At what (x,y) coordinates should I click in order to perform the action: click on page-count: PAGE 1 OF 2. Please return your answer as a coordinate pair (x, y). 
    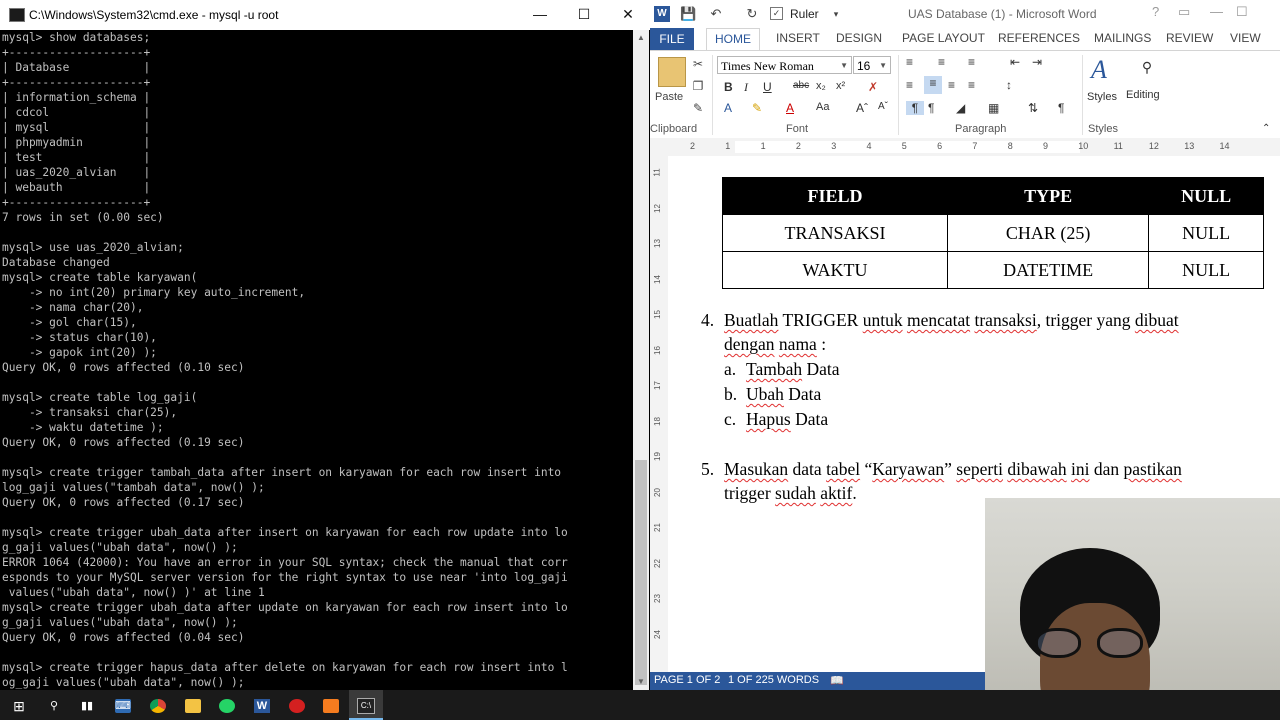
    Looking at the image, I should click on (687, 680).